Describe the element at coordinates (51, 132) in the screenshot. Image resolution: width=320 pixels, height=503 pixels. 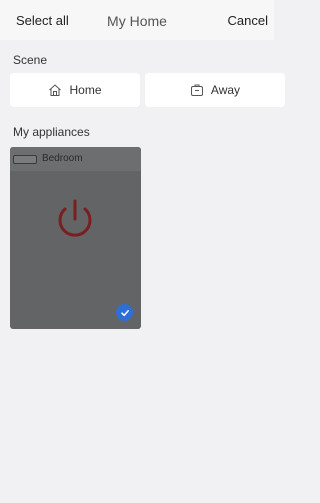
I see `appliances-section-label: My appliances` at that location.